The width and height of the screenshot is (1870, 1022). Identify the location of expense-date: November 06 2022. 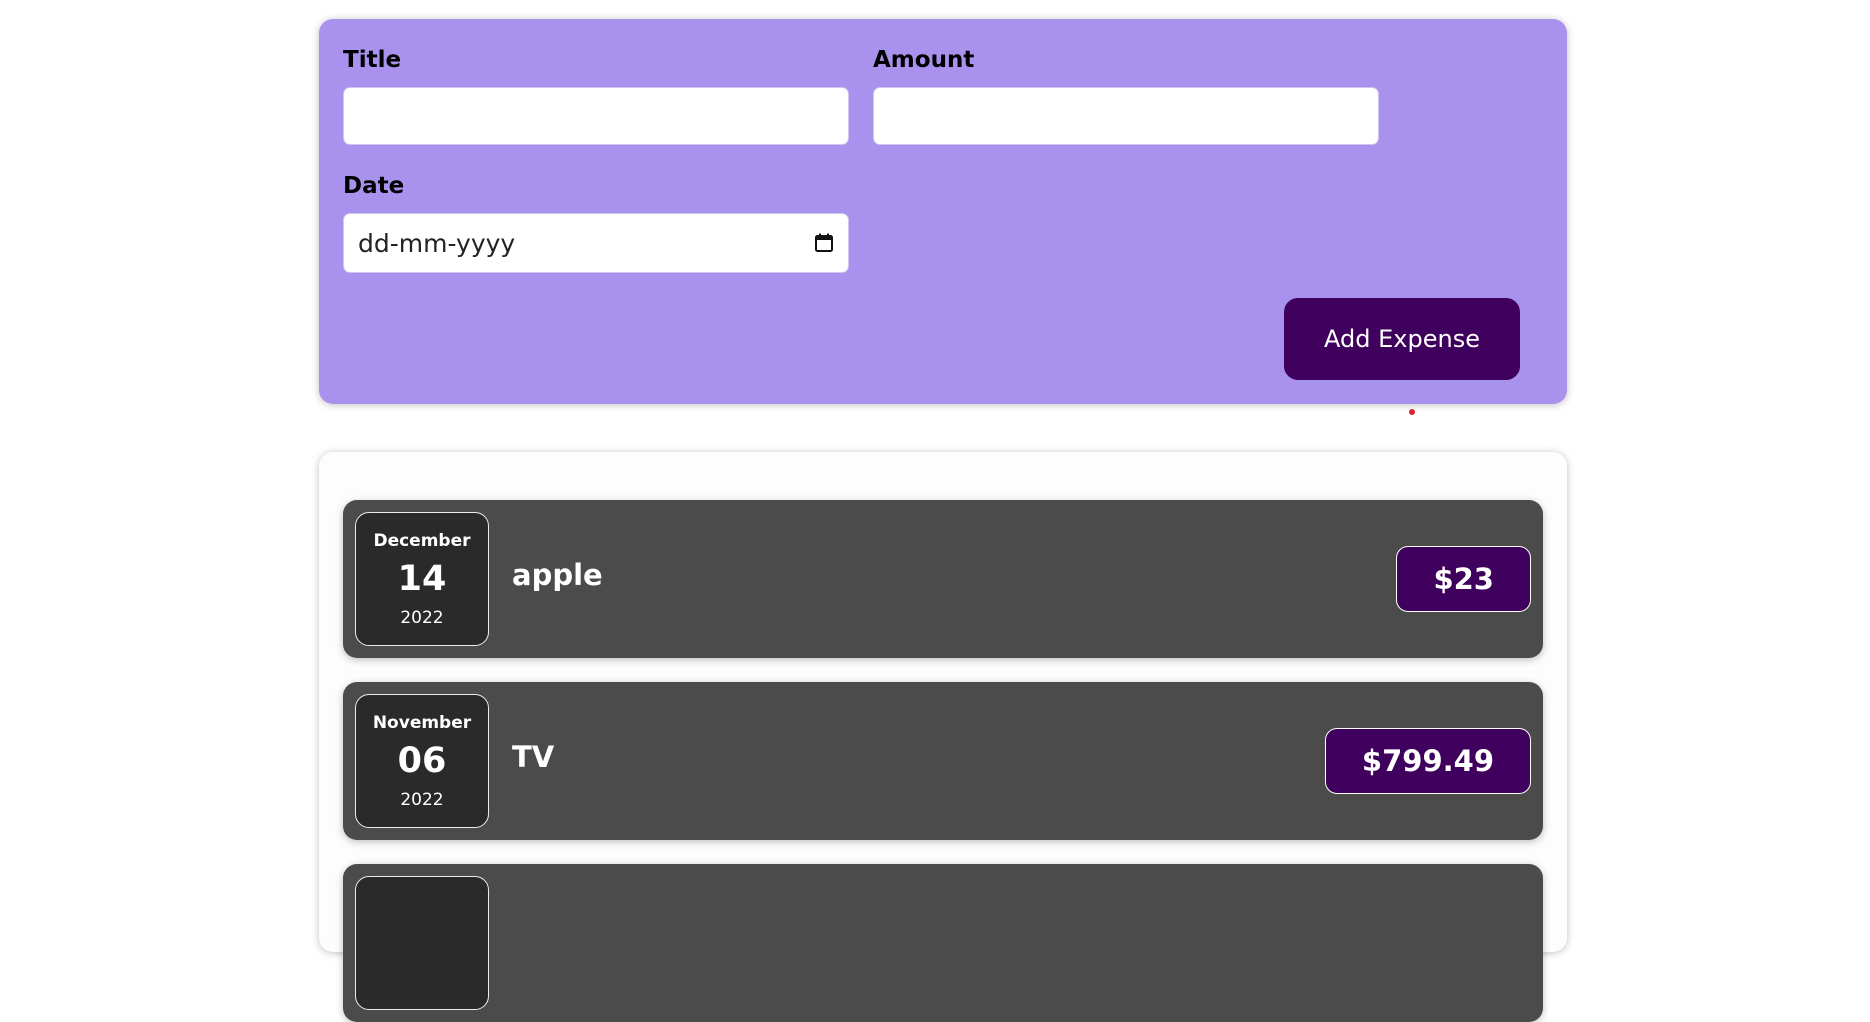
(422, 761).